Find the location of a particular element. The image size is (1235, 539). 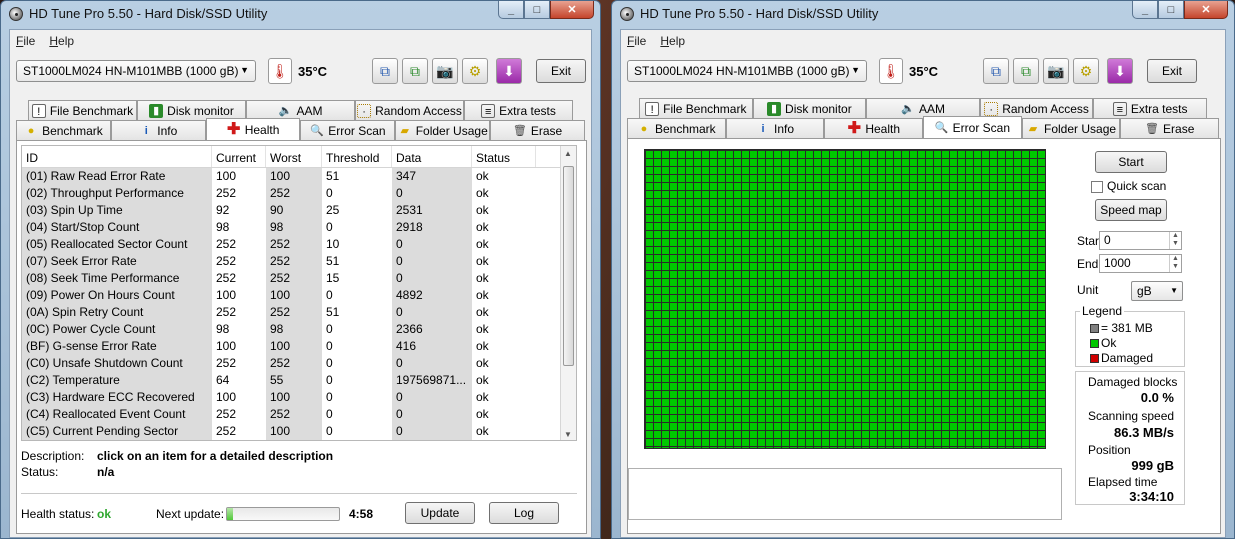

end-input: 1000 ▲ ▼ is located at coordinates (1140, 263).